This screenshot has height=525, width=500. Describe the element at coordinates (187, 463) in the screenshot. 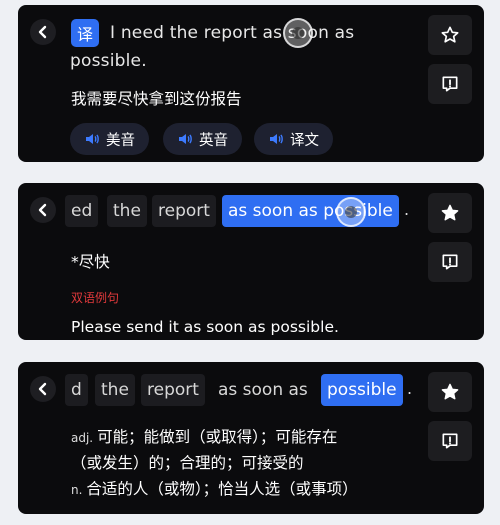

I see `definition-text: （或发生）的；合理的；可接受的` at that location.